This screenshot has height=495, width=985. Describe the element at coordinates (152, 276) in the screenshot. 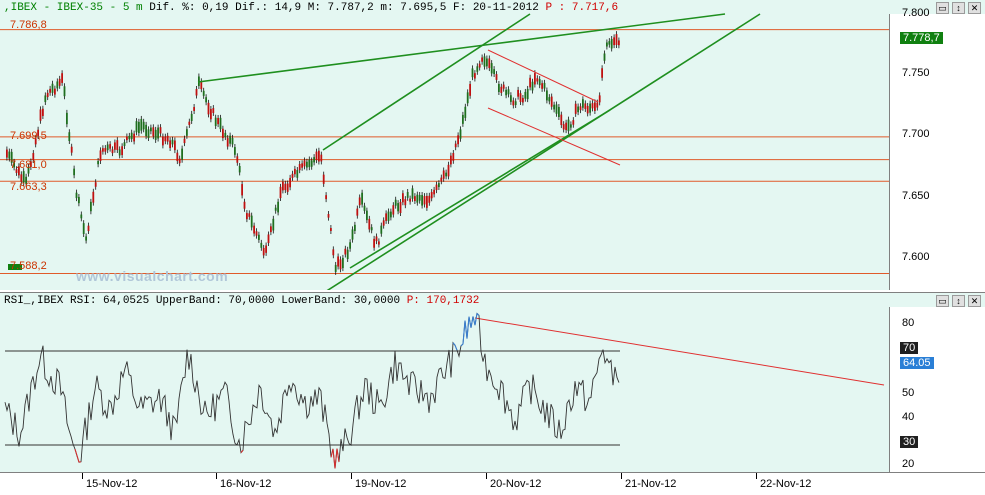

I see `watermark: www.visualchart.com` at that location.